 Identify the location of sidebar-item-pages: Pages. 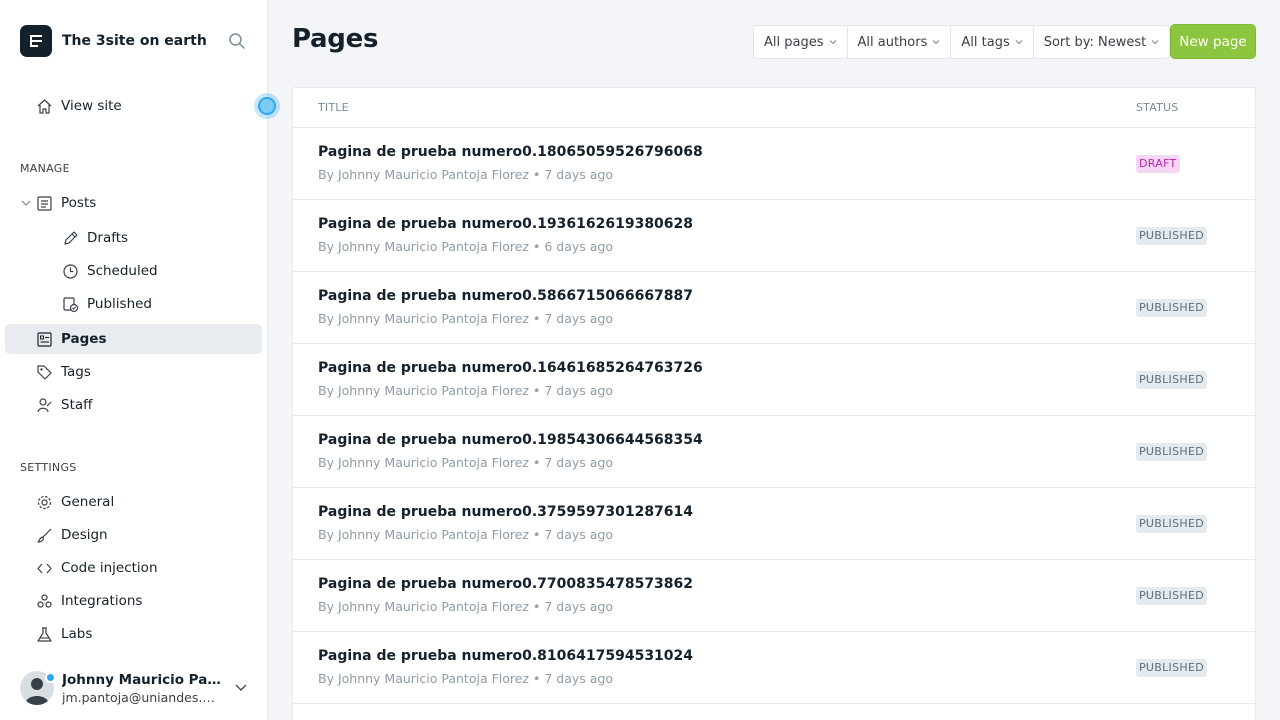
(133, 339).